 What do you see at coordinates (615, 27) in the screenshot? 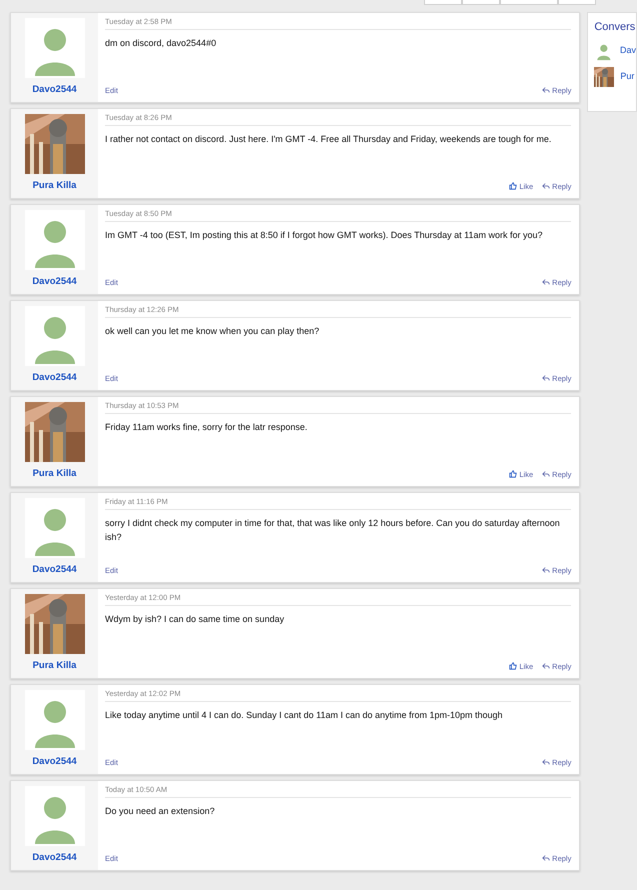
I see `panel-title: Convers` at bounding box center [615, 27].